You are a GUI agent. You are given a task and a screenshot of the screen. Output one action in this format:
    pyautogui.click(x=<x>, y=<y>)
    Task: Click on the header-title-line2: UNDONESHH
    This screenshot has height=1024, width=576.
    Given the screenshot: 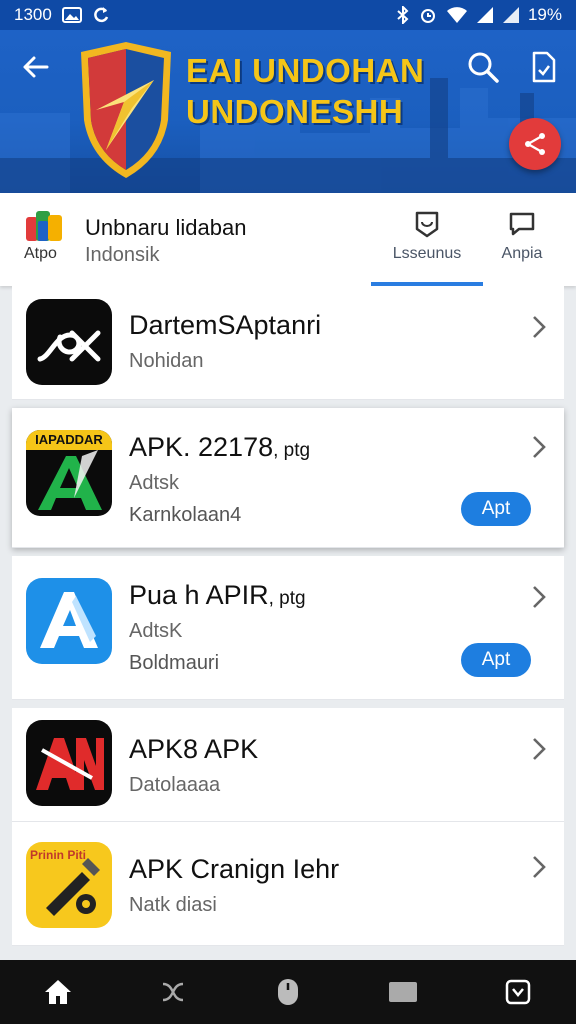 What is the action you would take?
    pyautogui.click(x=295, y=111)
    